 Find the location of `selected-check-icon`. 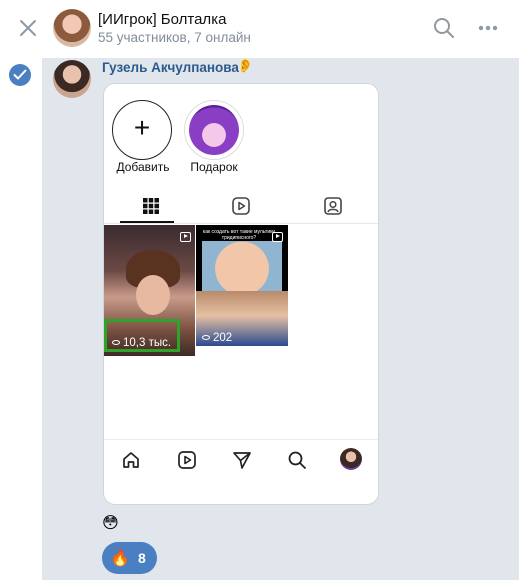

selected-check-icon is located at coordinates (20, 75).